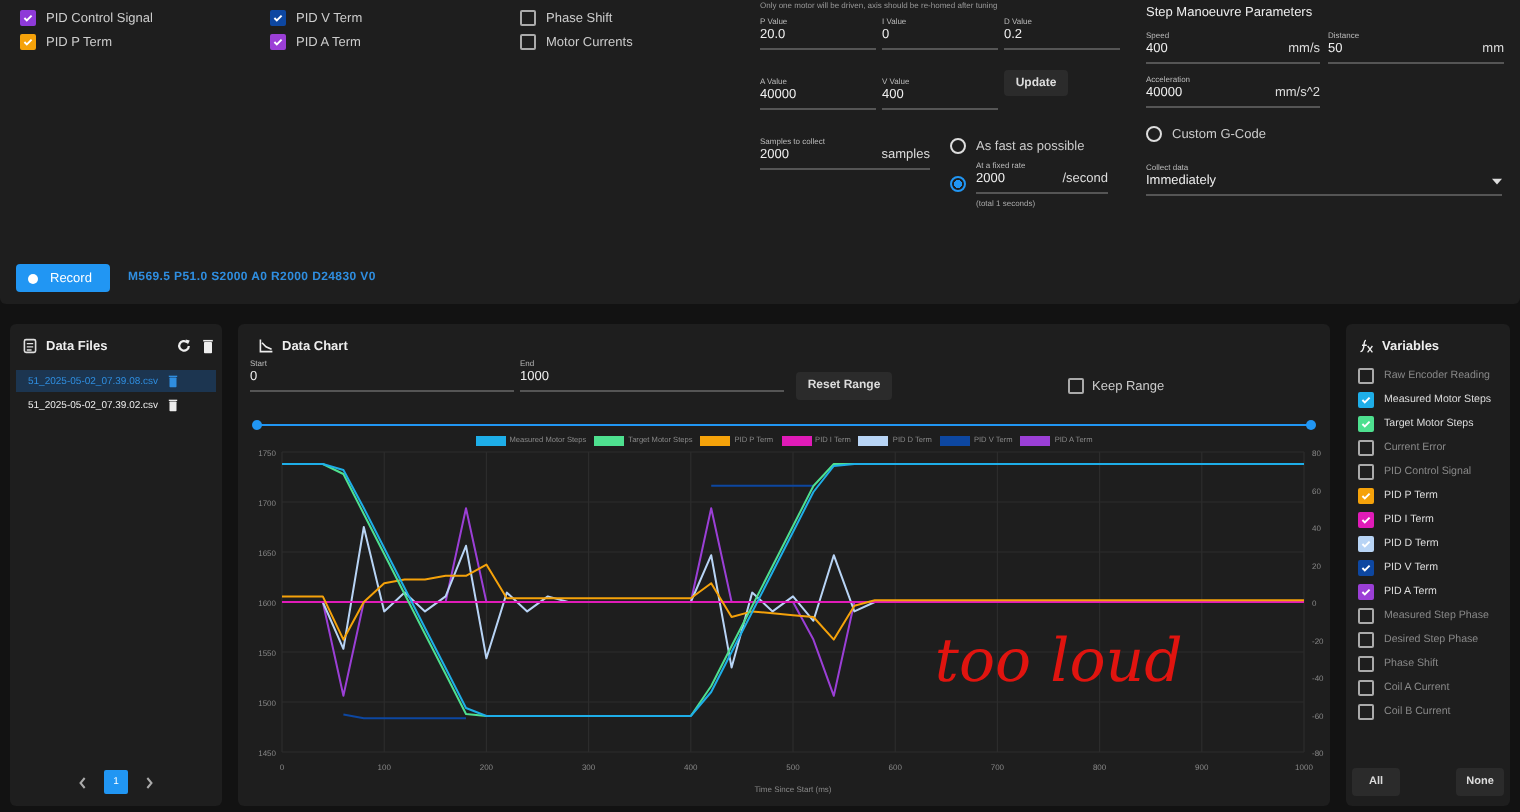 This screenshot has height=812, width=1520. I want to click on caret-icon, so click(1497, 182).